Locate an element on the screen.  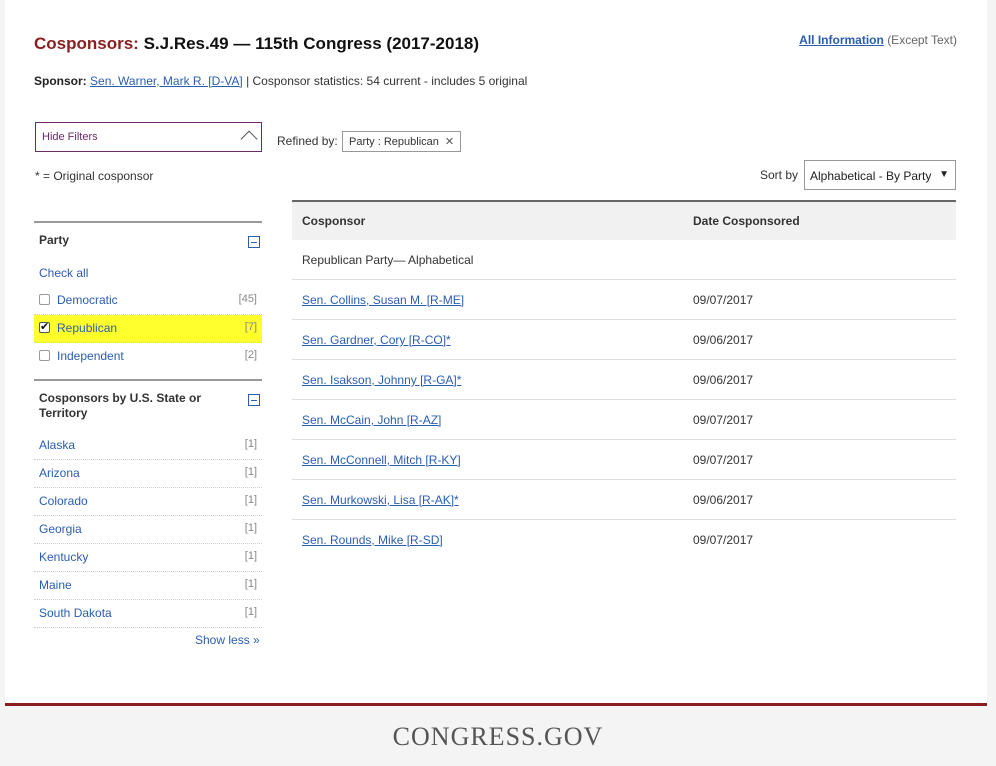
filter-label: South Dakota is located at coordinates (75, 613).